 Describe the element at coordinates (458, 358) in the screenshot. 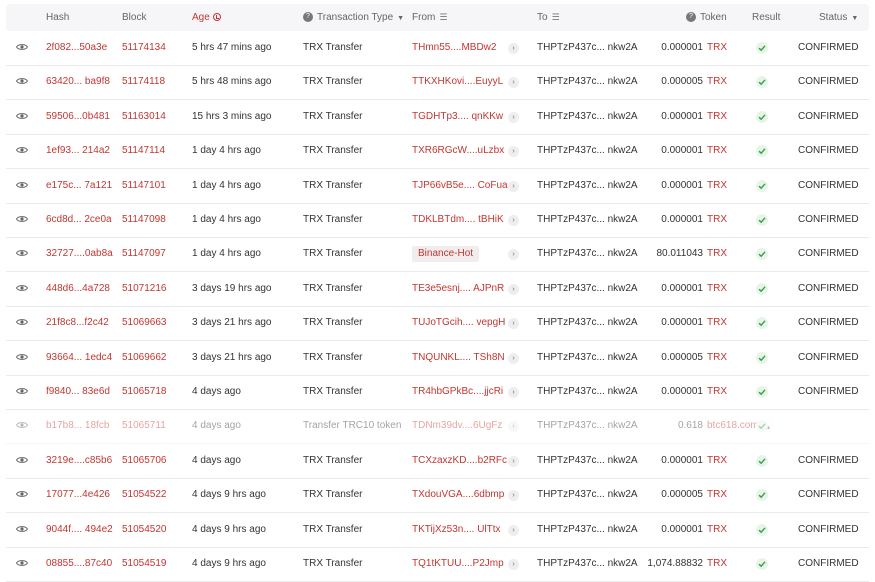

I see `from-address-link: TNQUNKL.... TSh8N` at that location.